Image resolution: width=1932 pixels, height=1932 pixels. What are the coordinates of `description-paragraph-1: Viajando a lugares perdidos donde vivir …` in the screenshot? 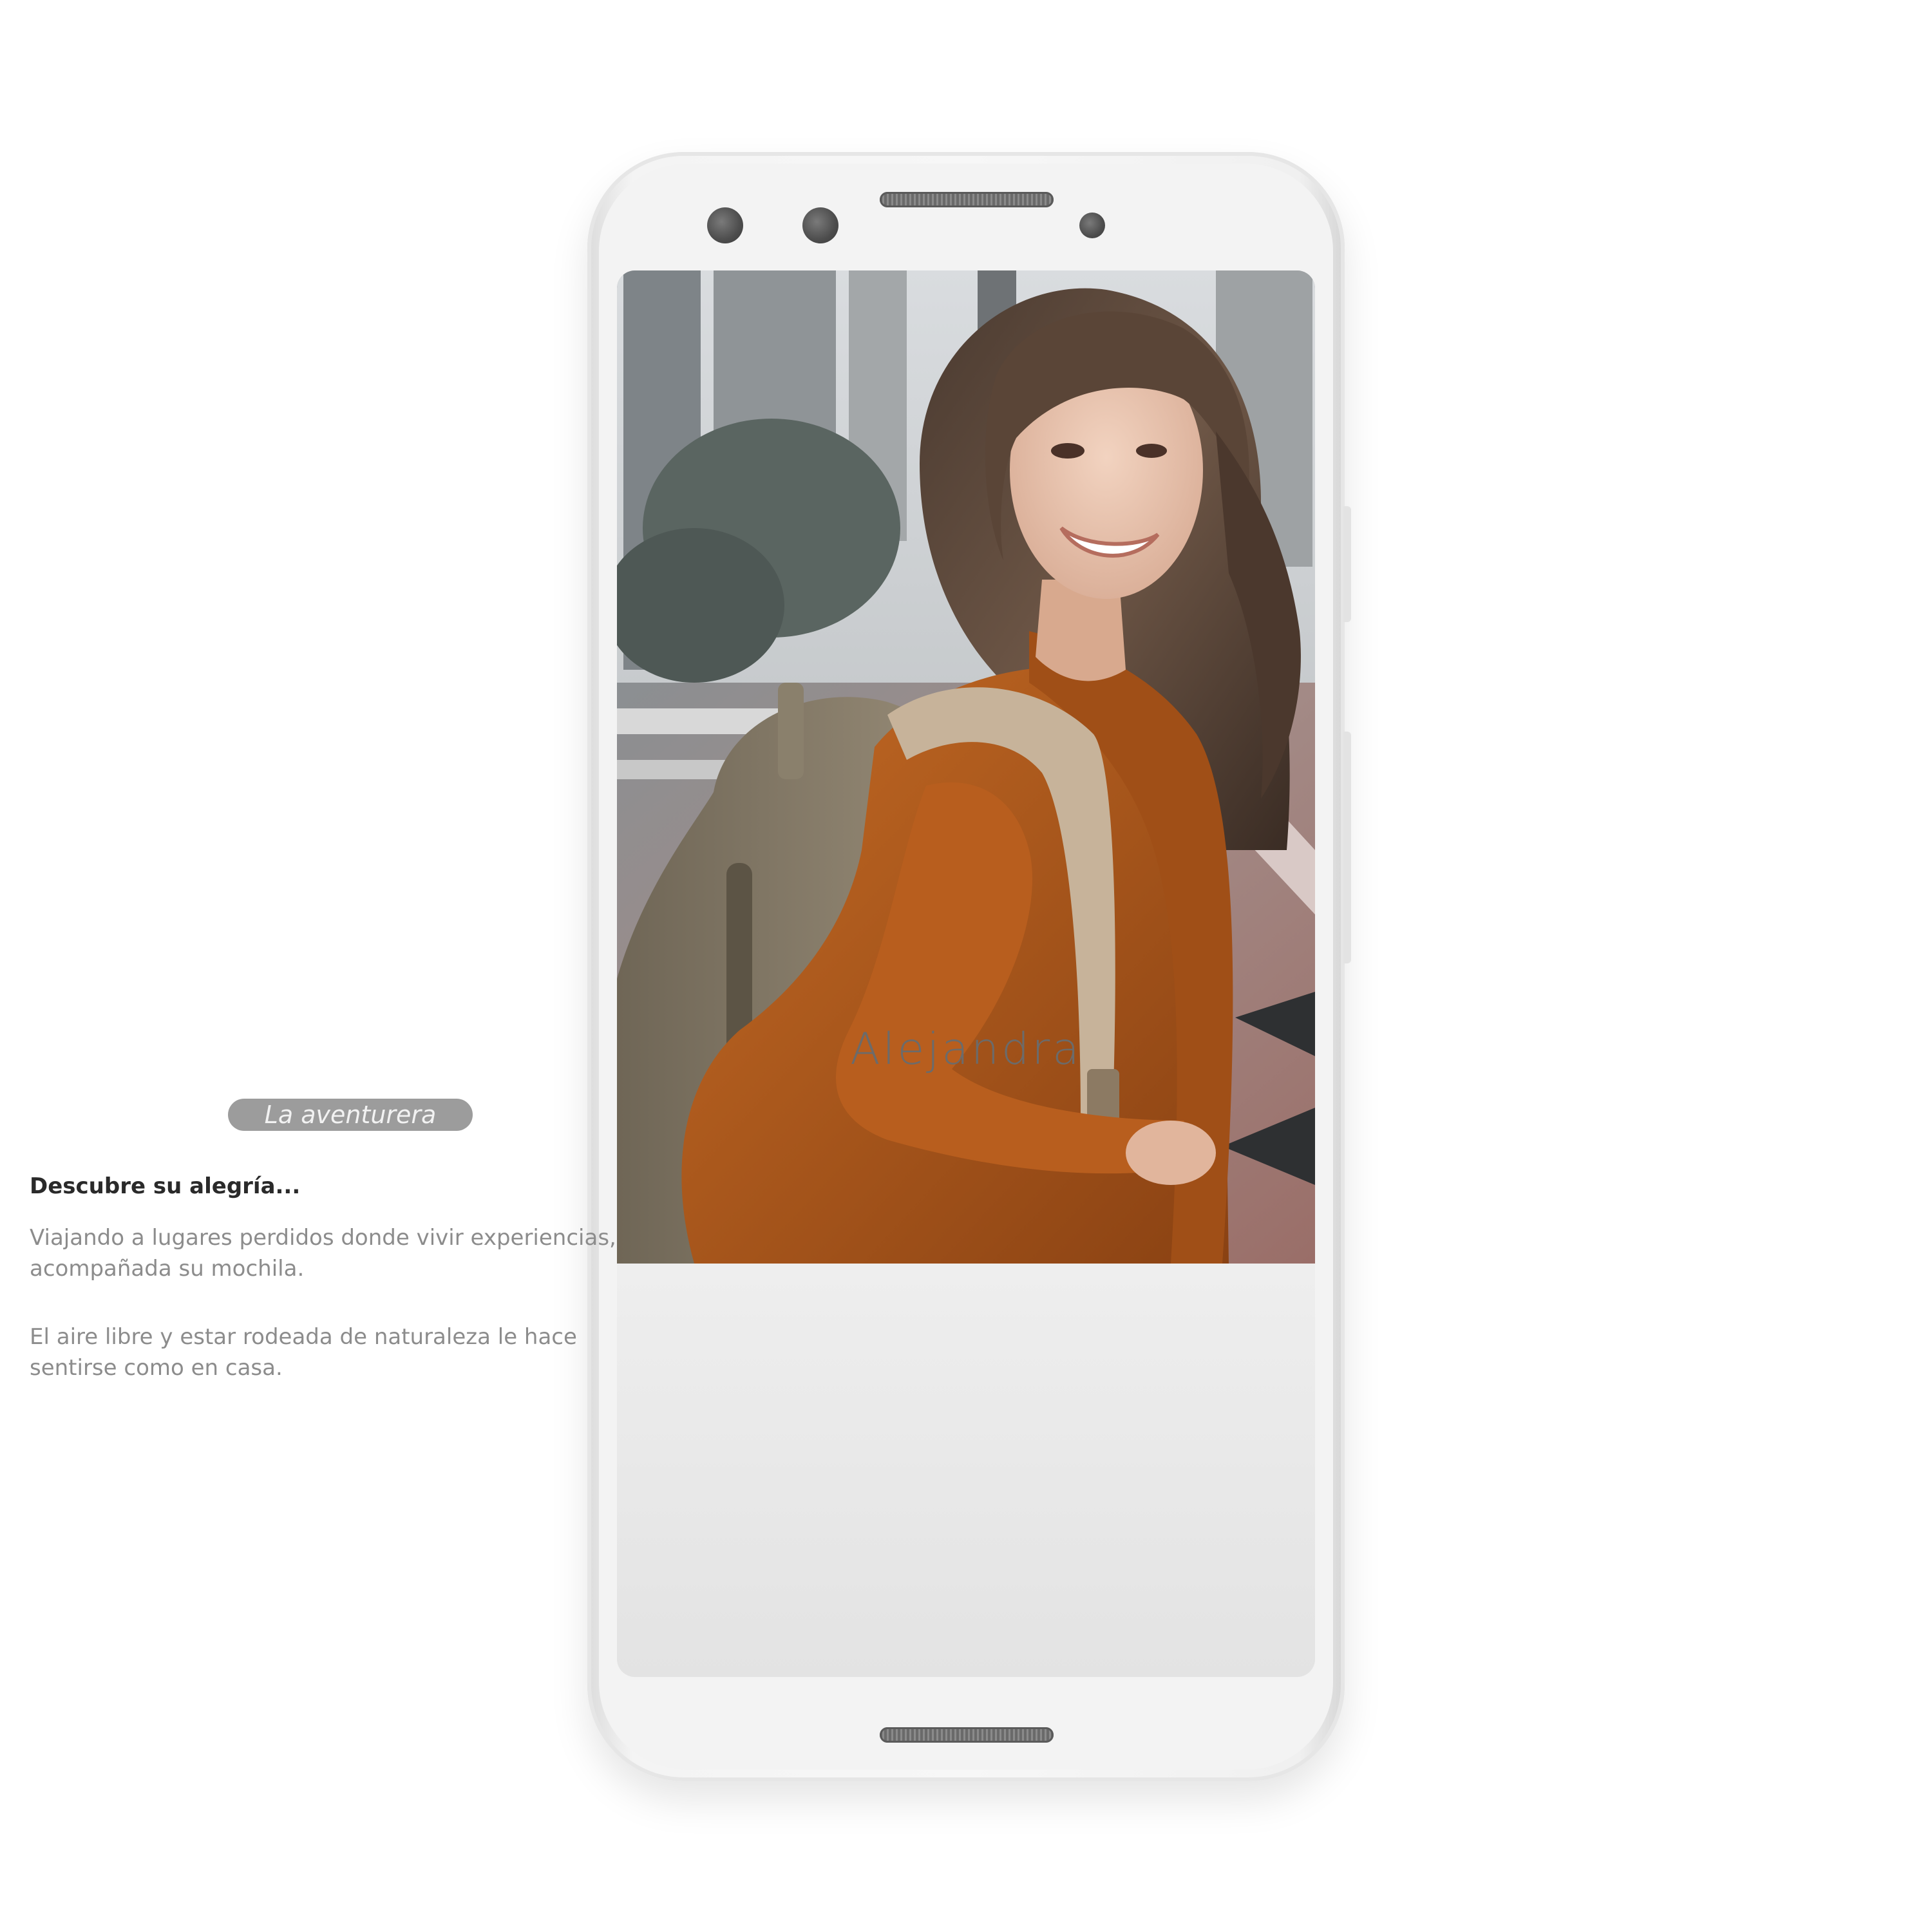 It's located at (323, 1254).